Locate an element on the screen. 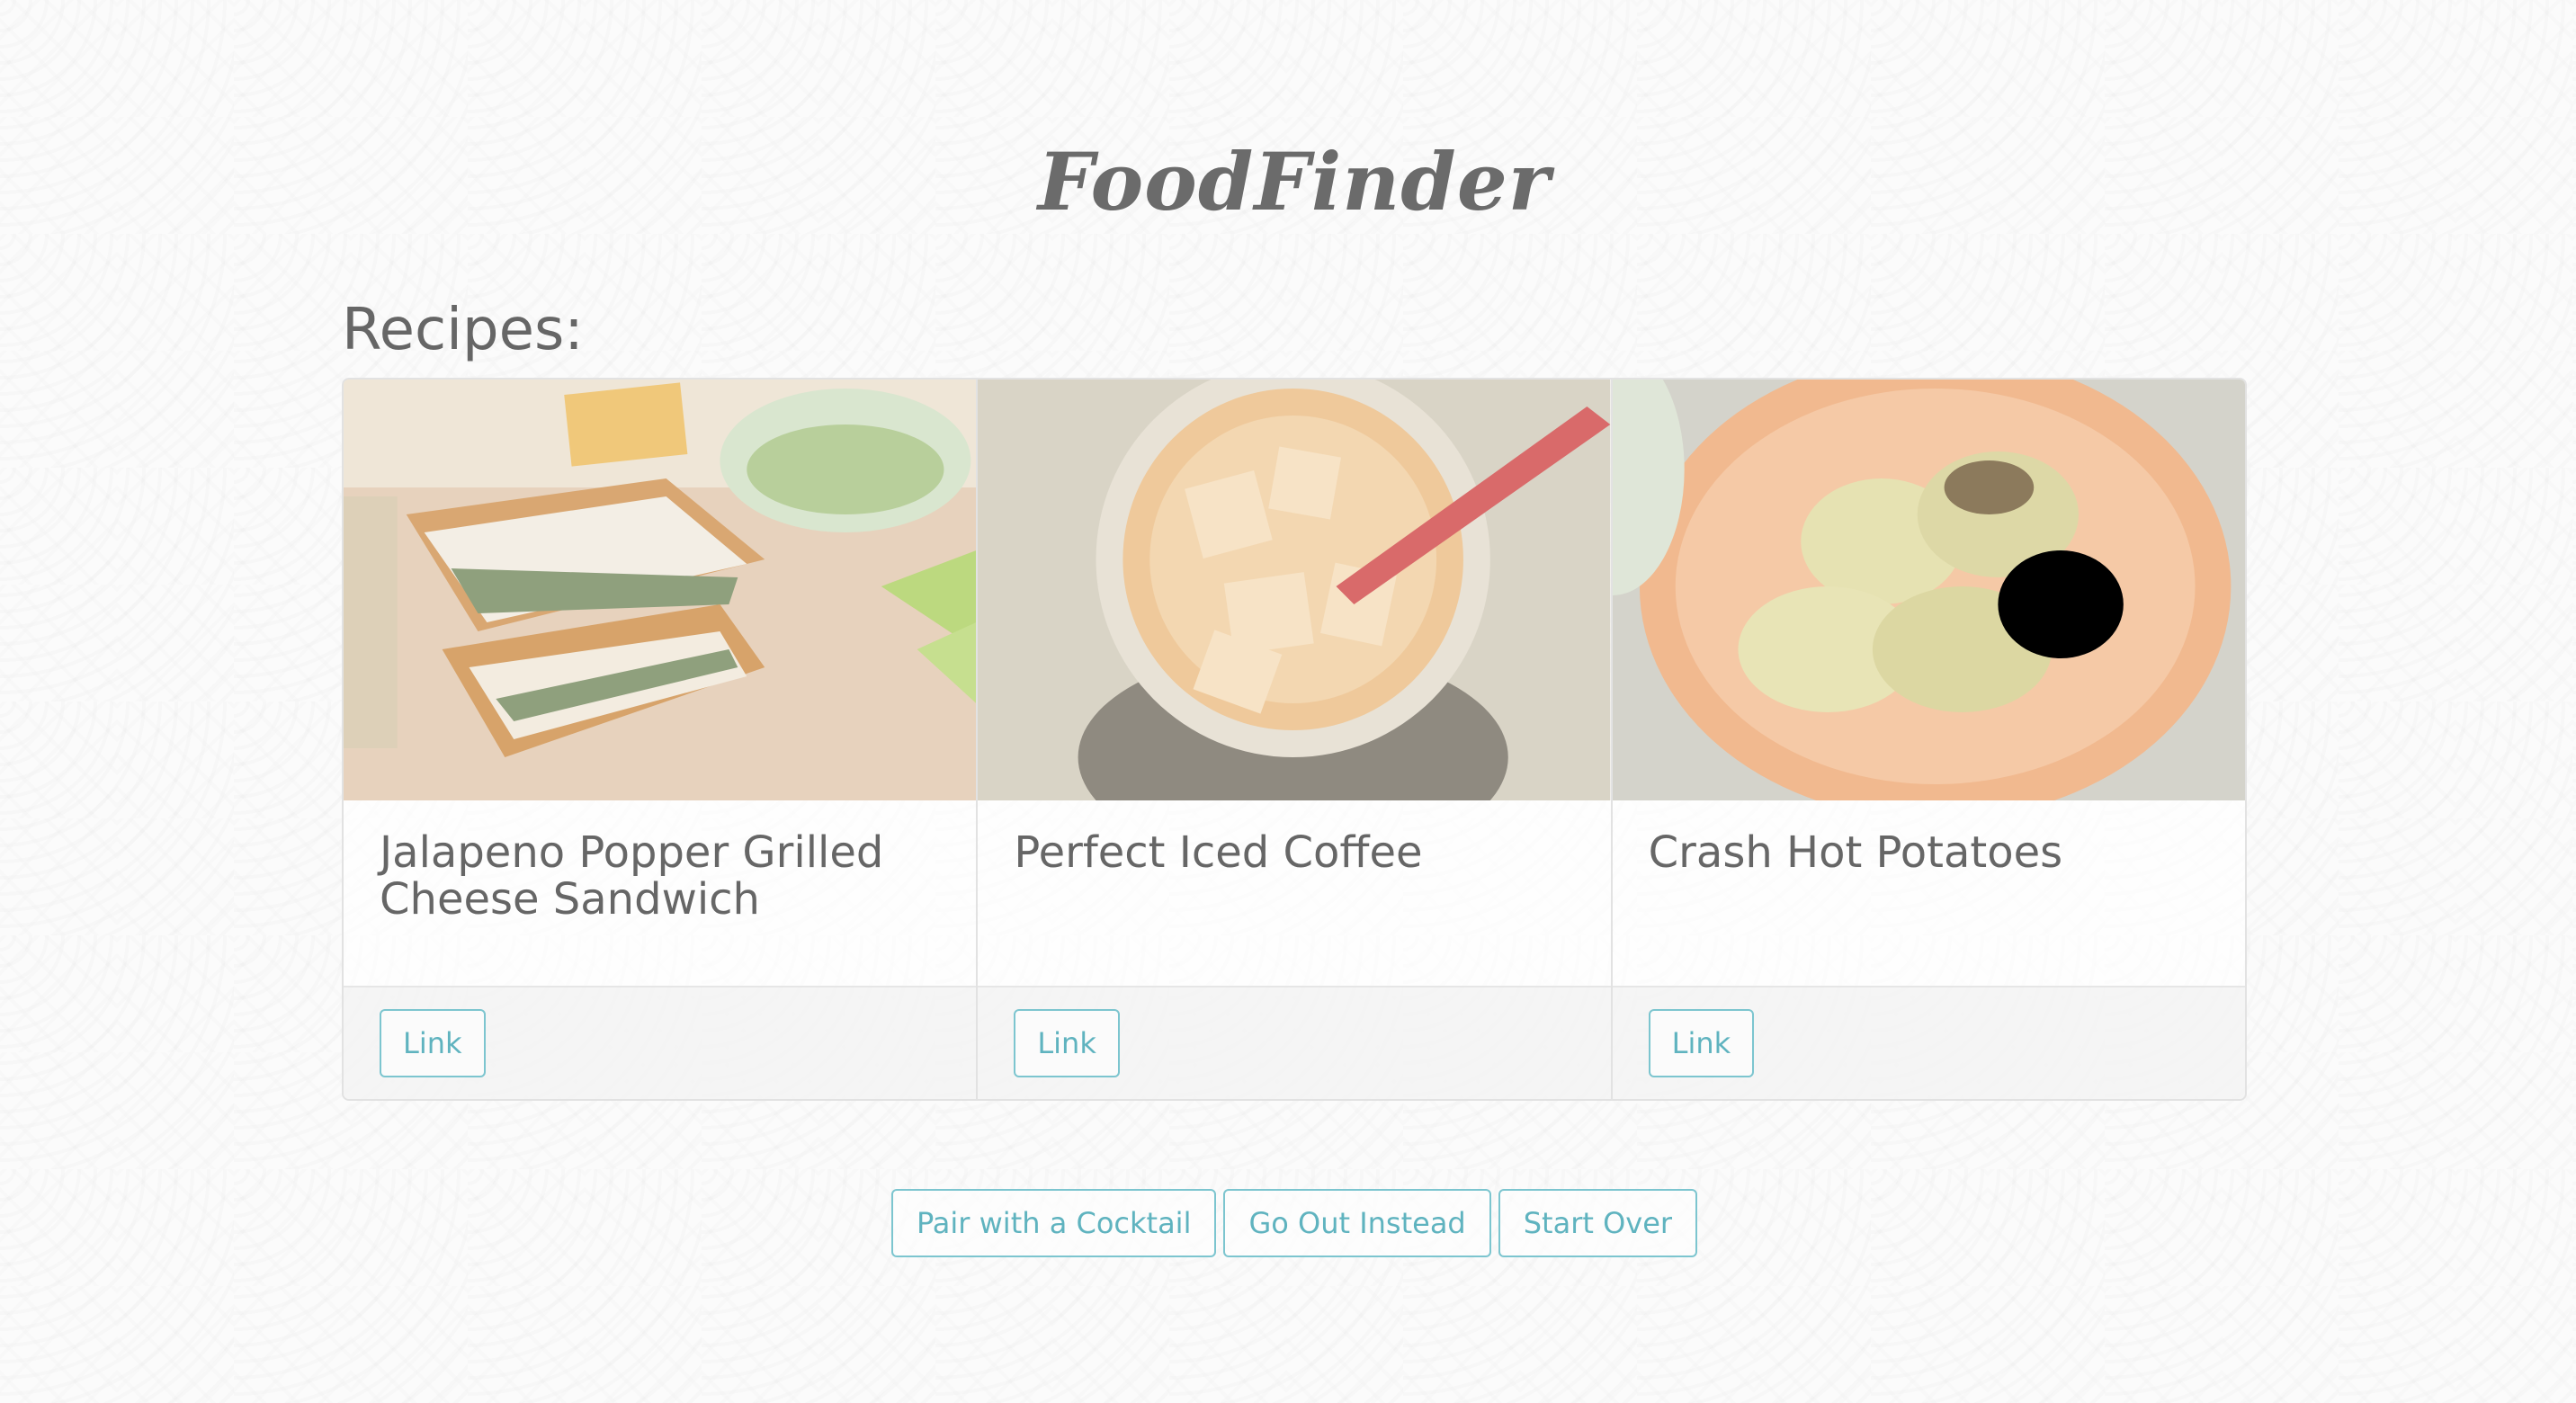 The image size is (2576, 1403). recipe-image-grilled-cheese is located at coordinates (660, 590).